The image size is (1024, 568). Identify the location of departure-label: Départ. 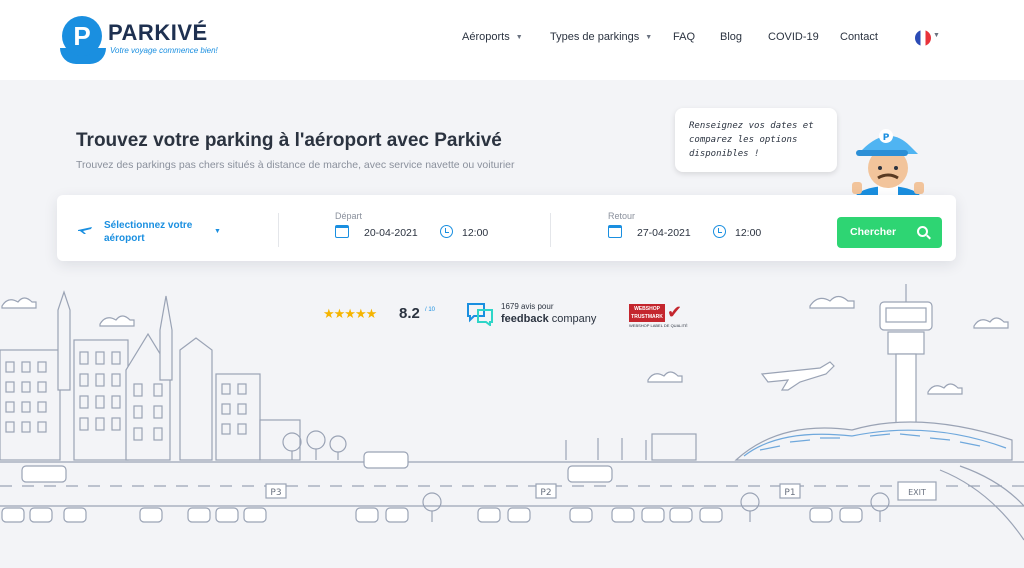
(349, 216).